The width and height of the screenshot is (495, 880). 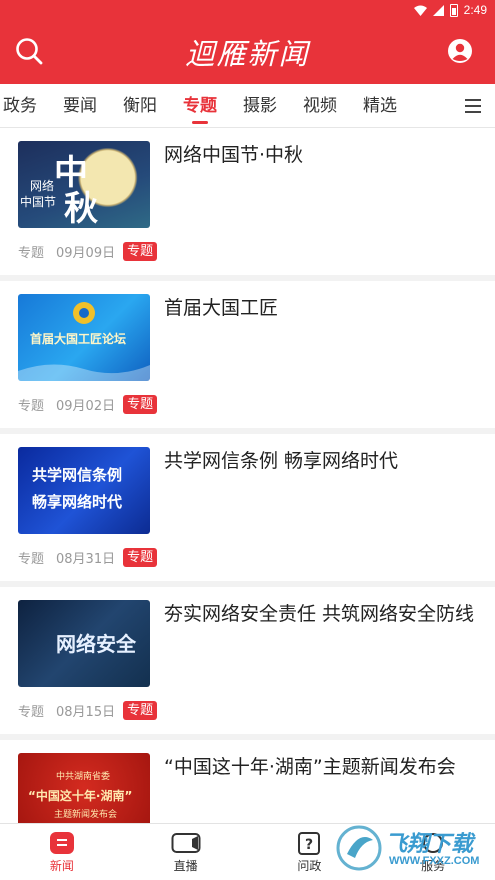 What do you see at coordinates (475, 10) in the screenshot?
I see `status-time: 2:49` at bounding box center [475, 10].